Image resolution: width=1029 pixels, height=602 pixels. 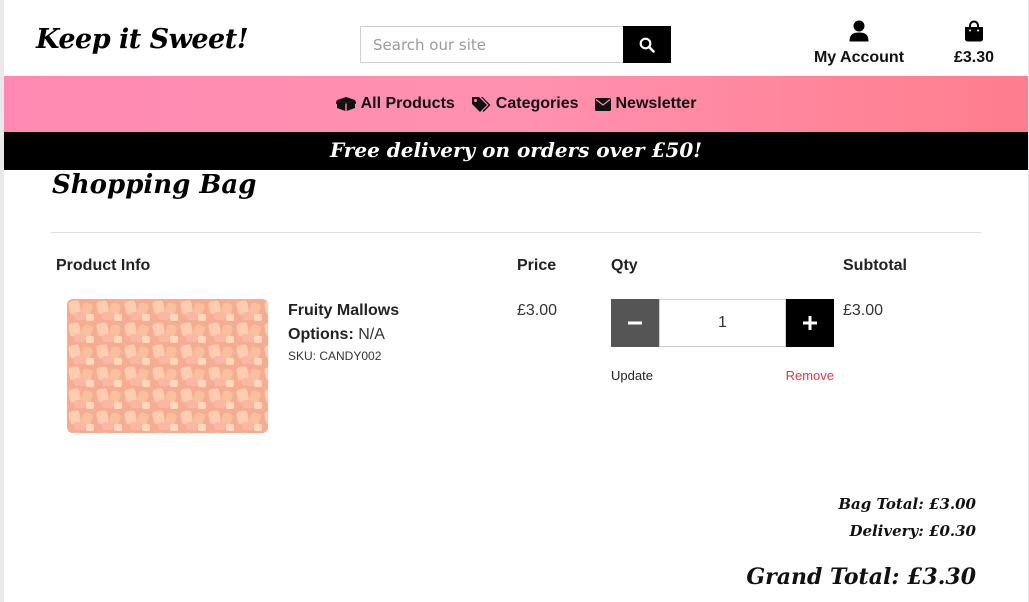 I want to click on remove-link: Remove, so click(x=784, y=375).